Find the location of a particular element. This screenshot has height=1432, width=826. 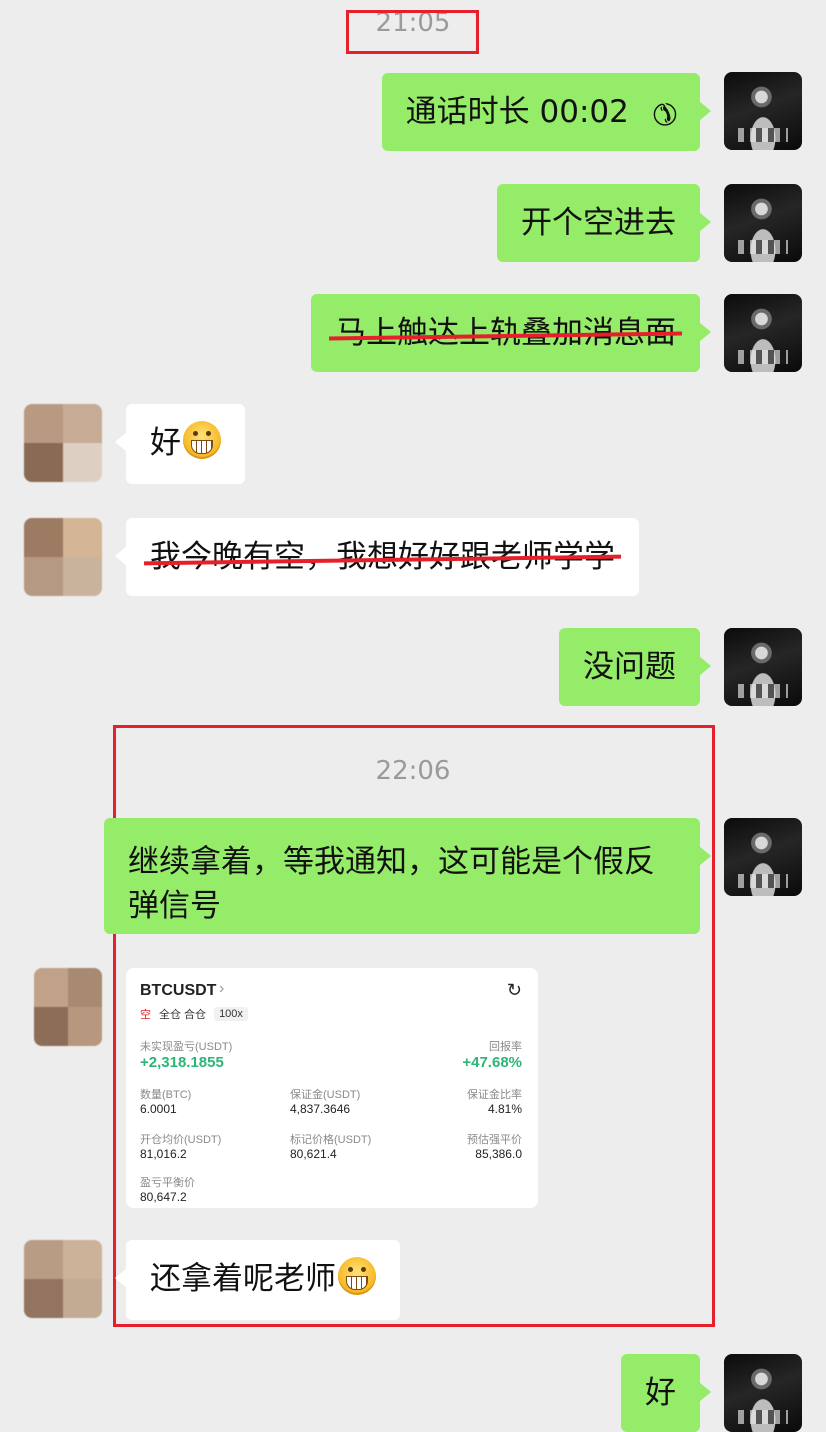

phone-hangup-icon: ✆ is located at coordinates (664, 113).